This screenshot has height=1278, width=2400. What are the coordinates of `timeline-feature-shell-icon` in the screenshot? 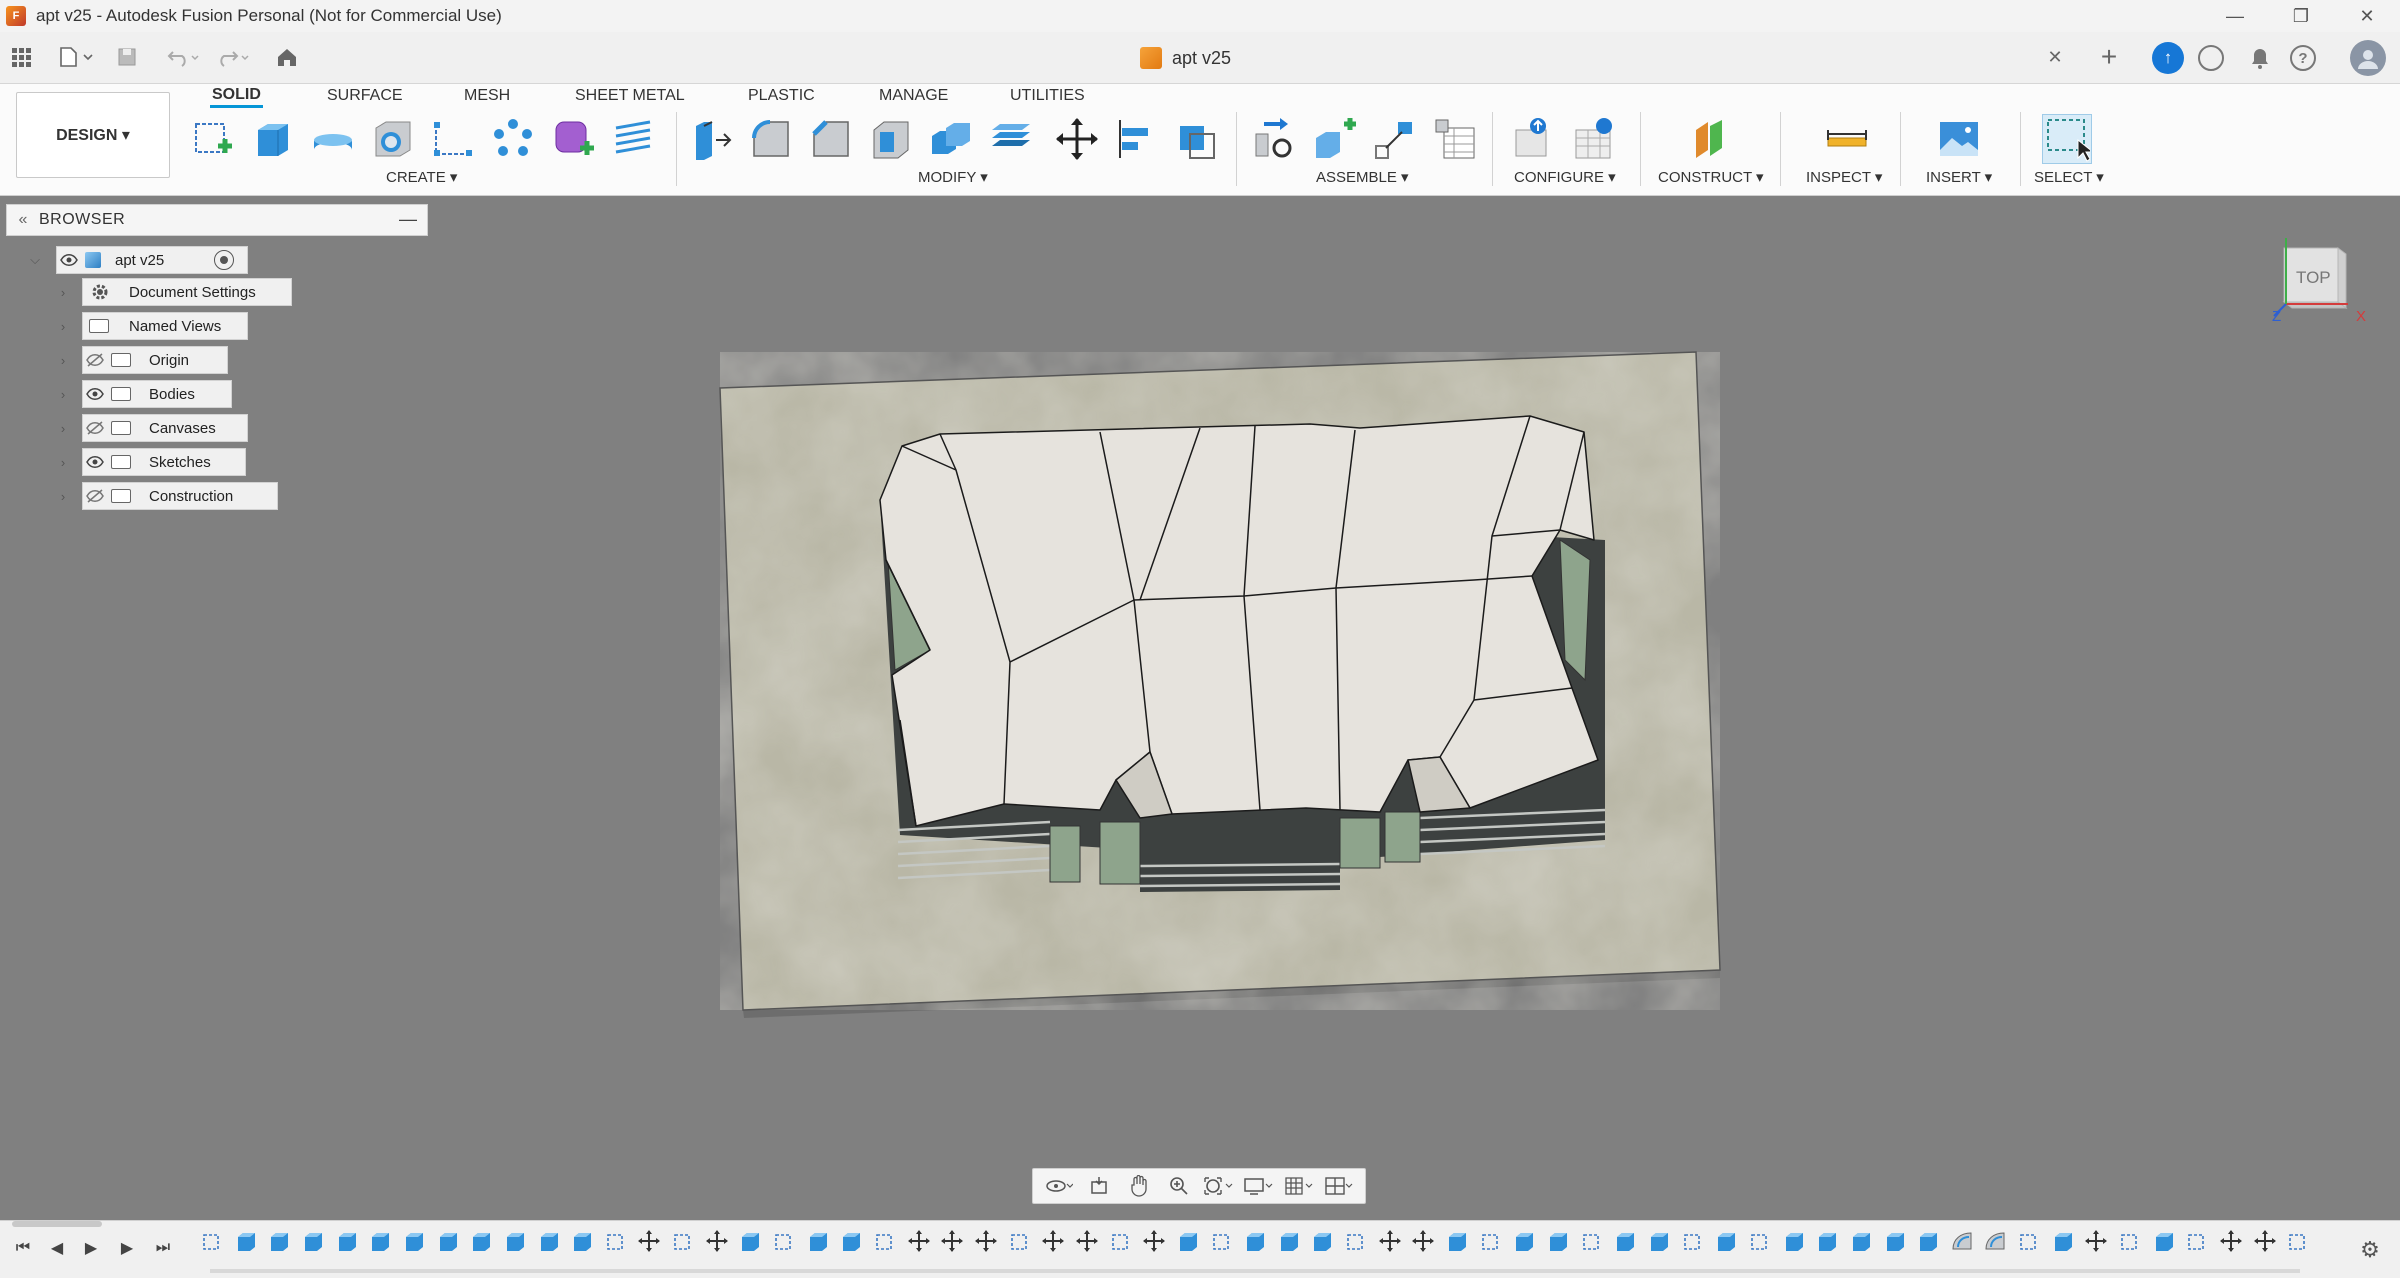 It's located at (1997, 1245).